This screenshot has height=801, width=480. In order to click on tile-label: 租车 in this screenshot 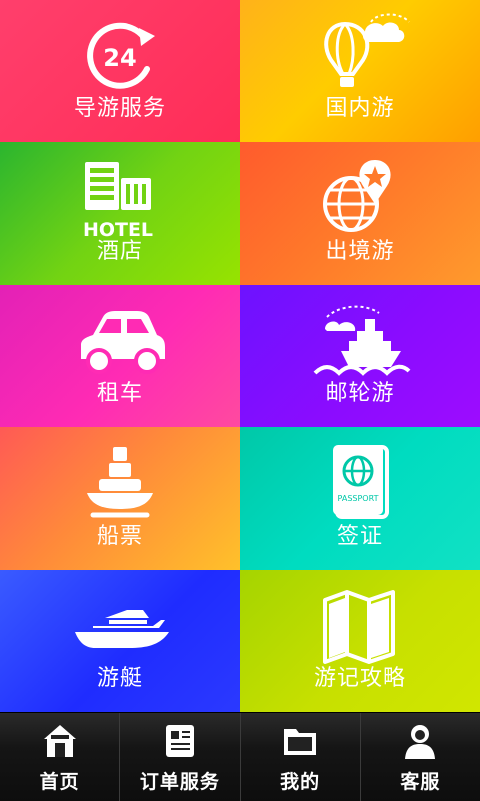, I will do `click(119, 394)`.